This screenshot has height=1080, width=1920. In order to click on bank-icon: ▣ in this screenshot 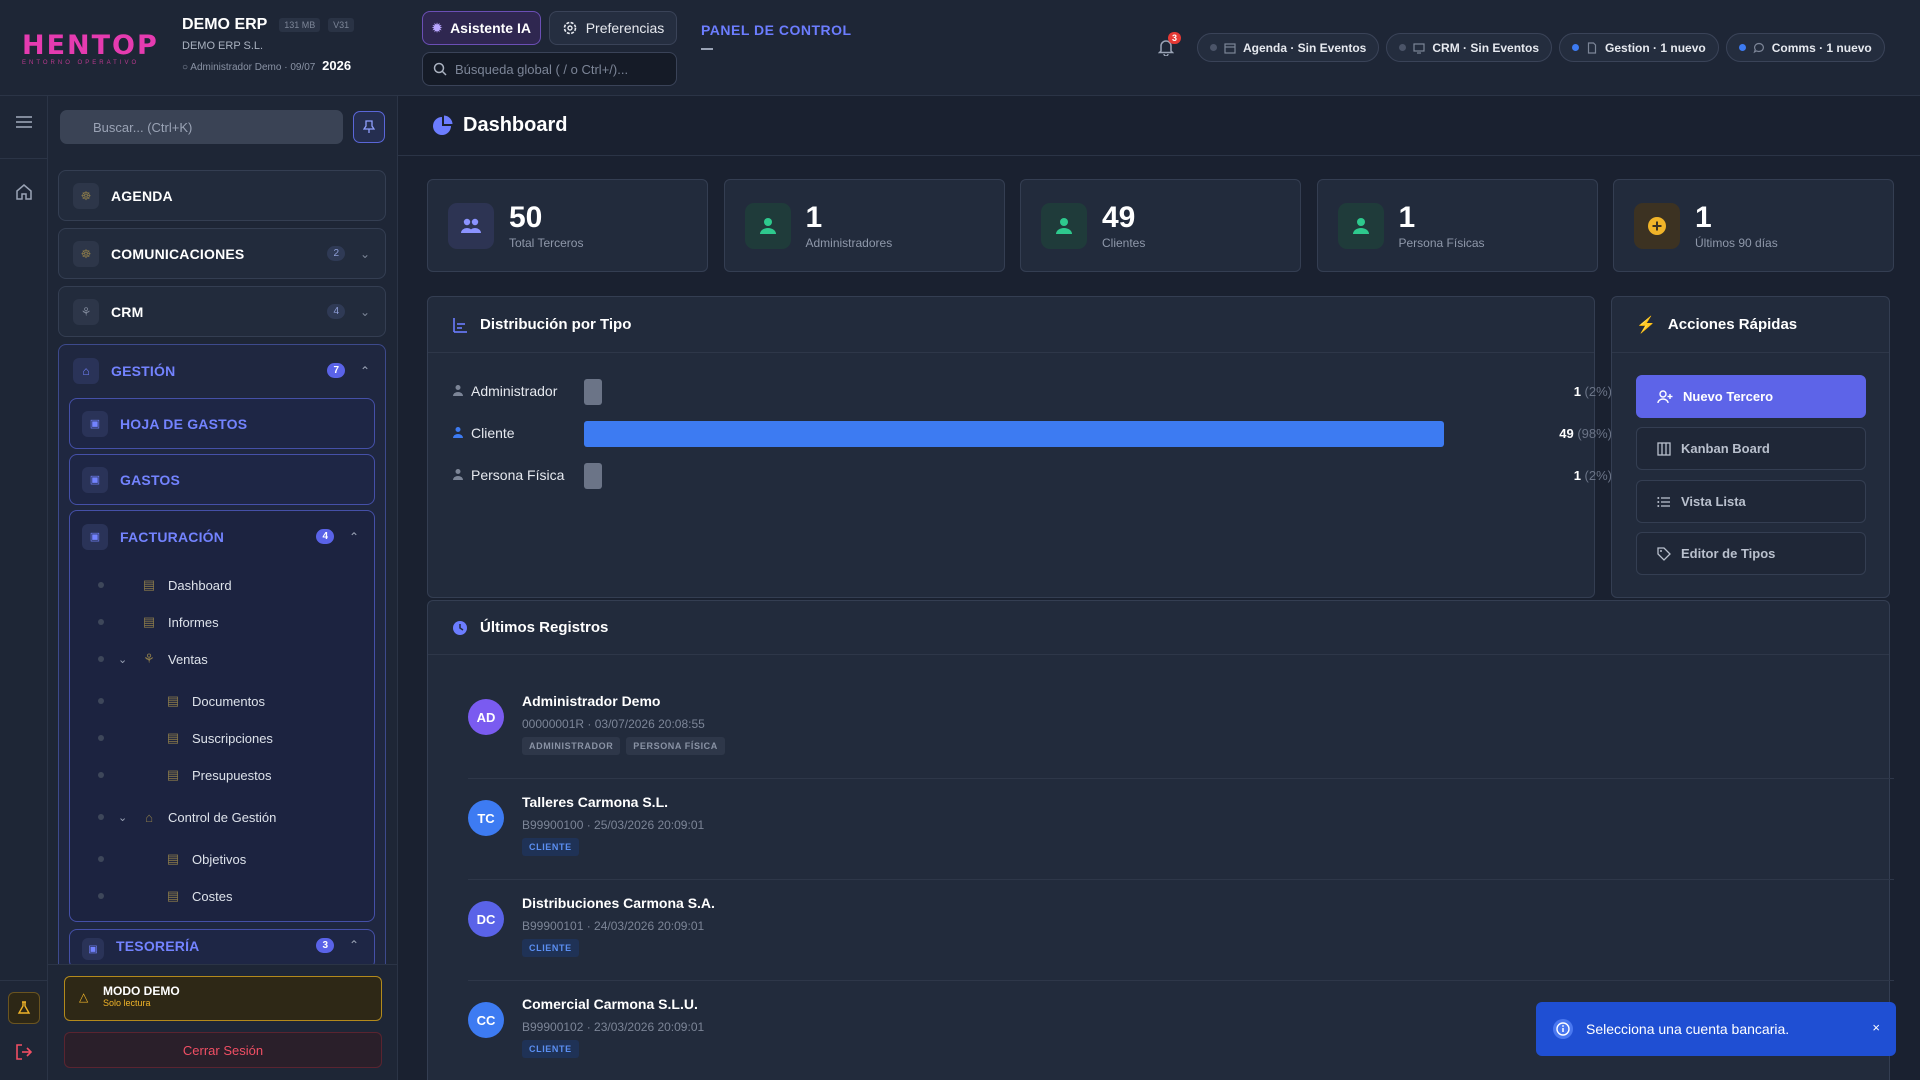, I will do `click(93, 949)`.